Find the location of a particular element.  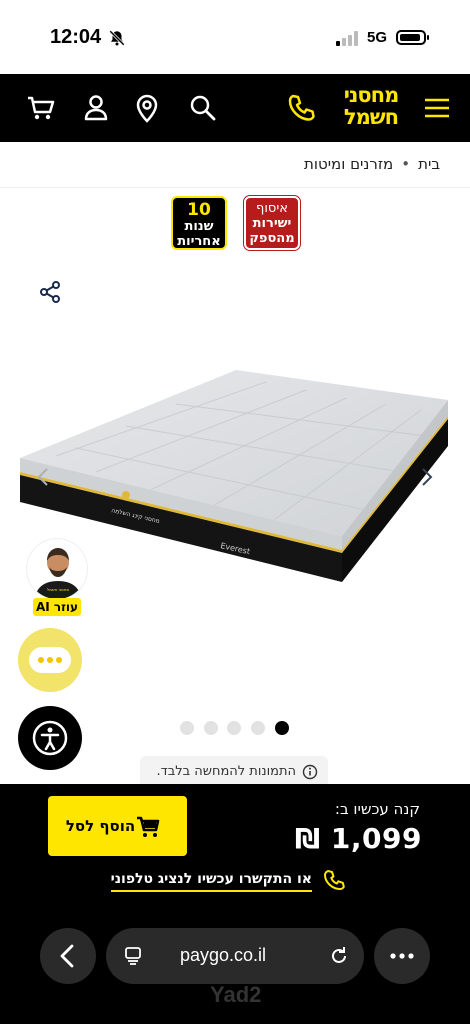

supplier-pickup-badge: איסוף ישירות מהספק is located at coordinates (272, 223).